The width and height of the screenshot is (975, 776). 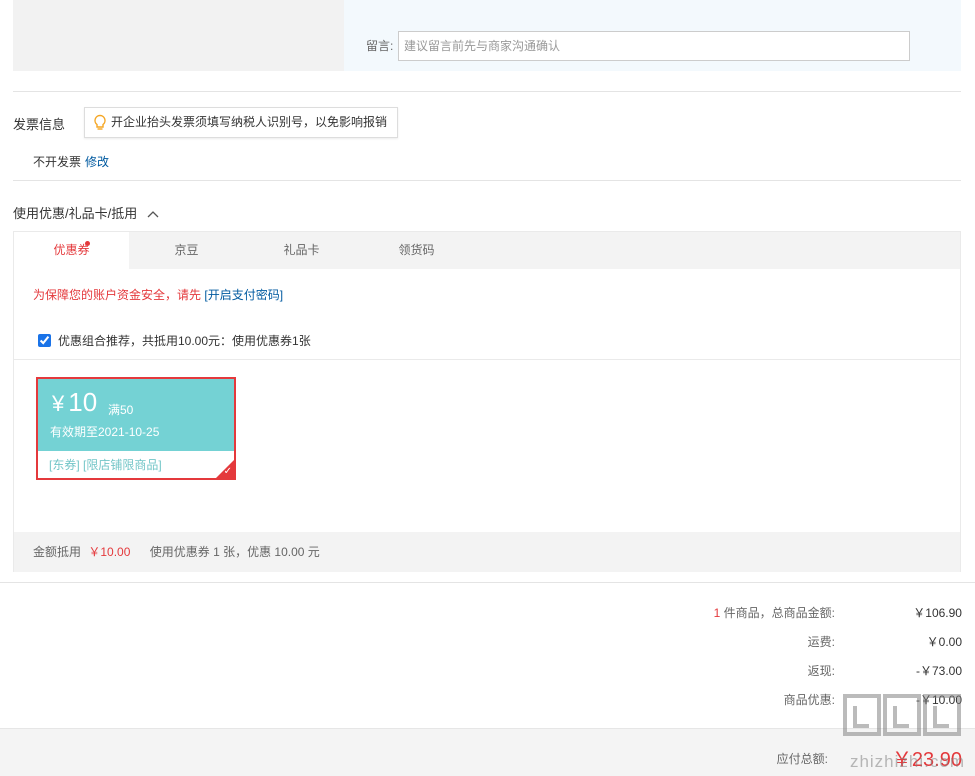 What do you see at coordinates (944, 642) in the screenshot?
I see `shipping-value: ￥0.00` at bounding box center [944, 642].